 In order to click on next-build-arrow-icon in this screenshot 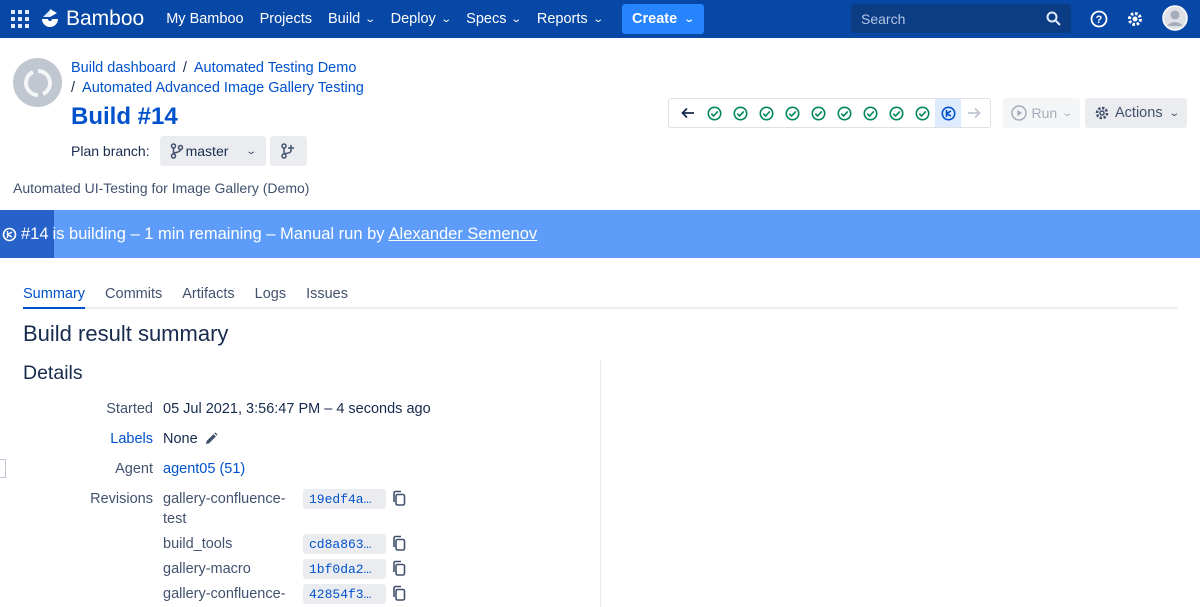, I will do `click(974, 113)`.